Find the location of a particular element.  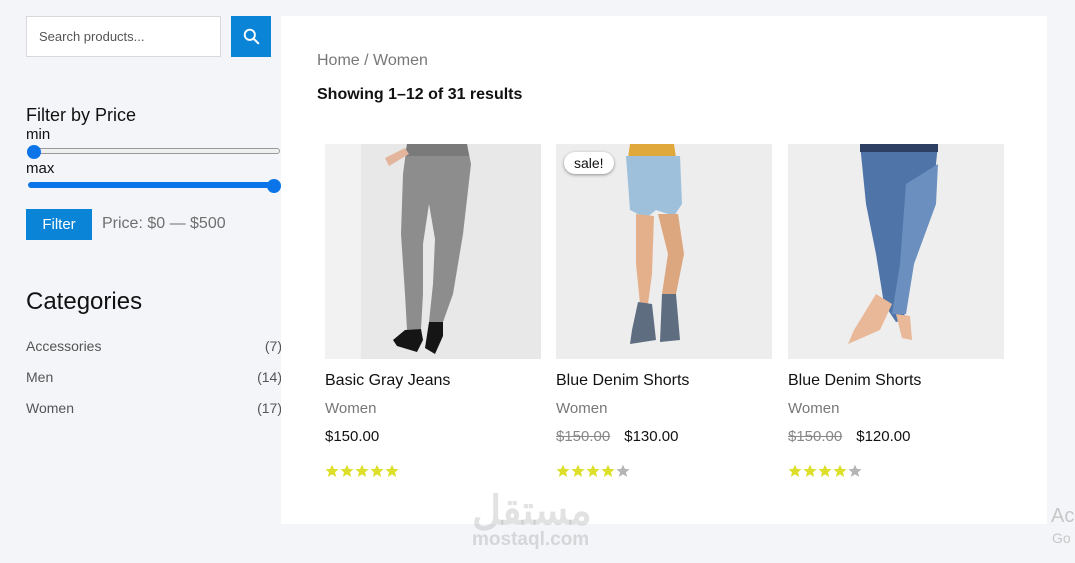

os-activation-notice: Ac is located at coordinates (1063, 516).